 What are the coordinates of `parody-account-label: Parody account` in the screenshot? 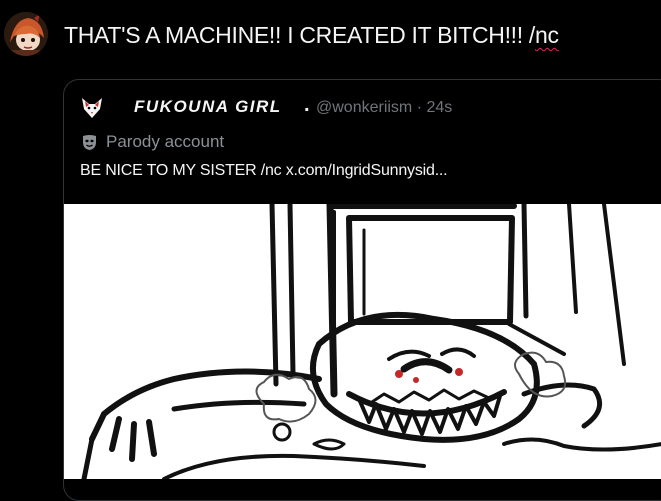 It's located at (152, 142).